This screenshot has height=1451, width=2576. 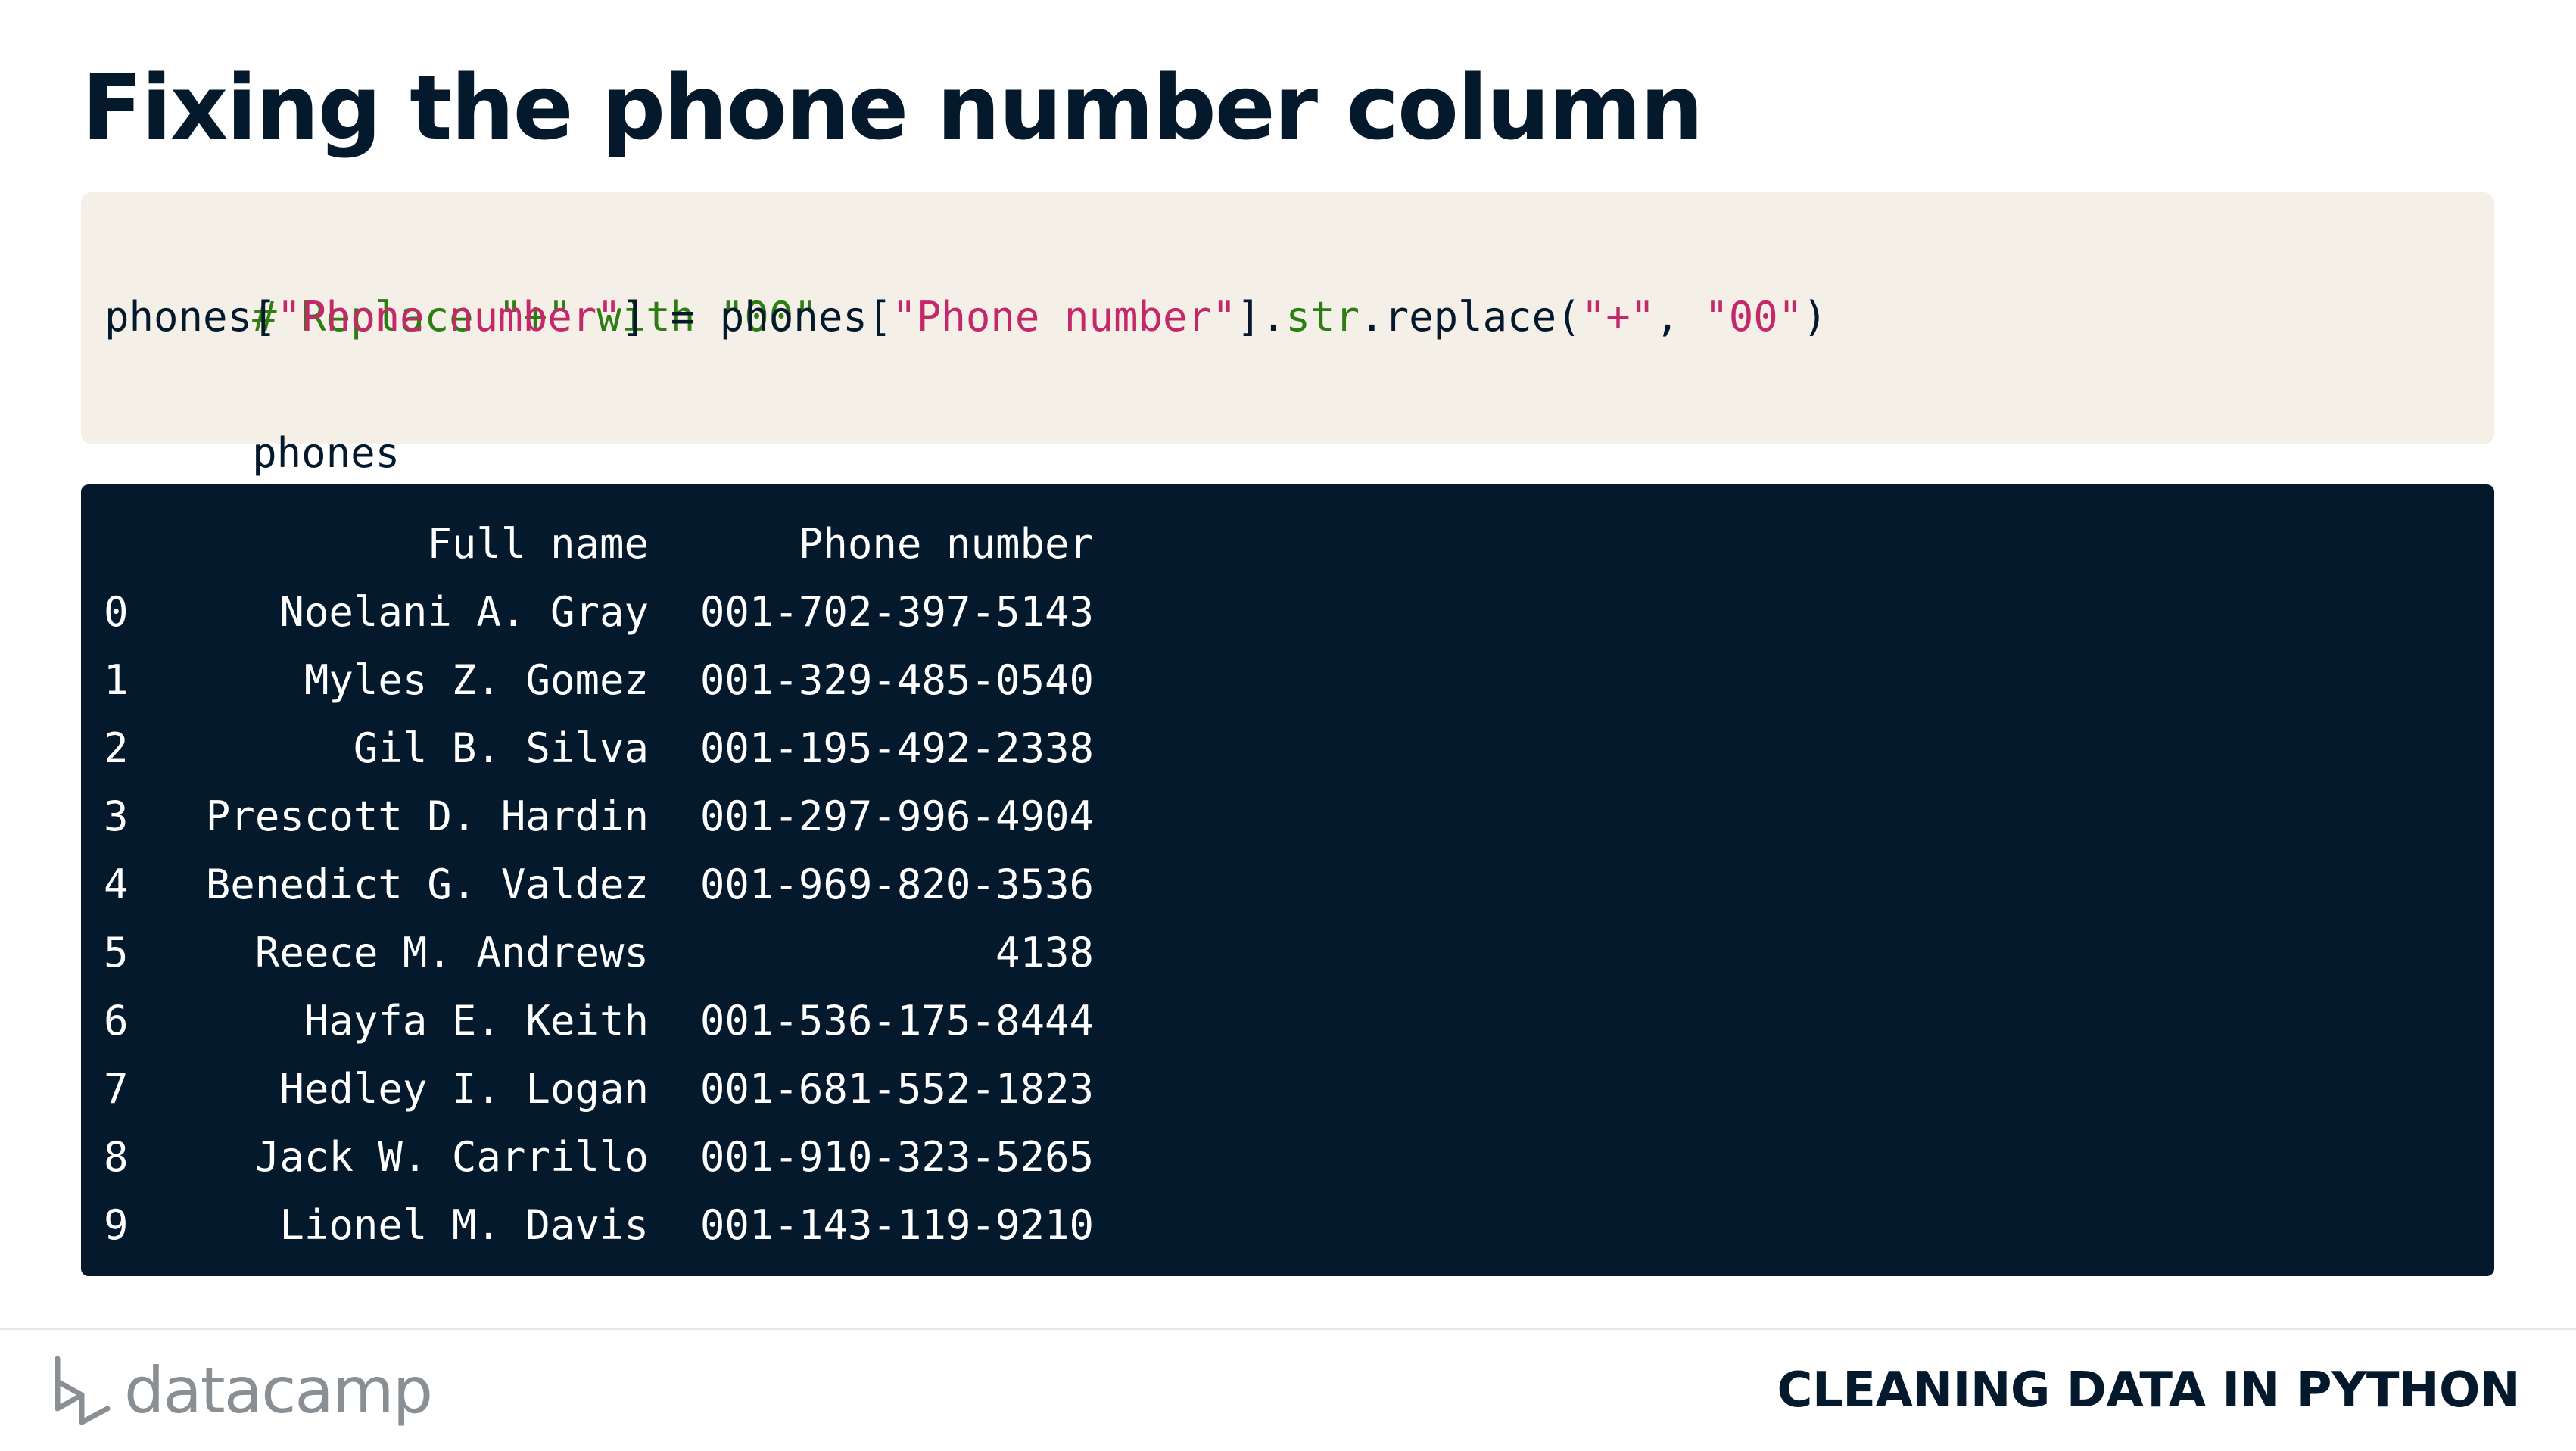 I want to click on row-full-name: Lionel M. Davis, so click(x=464, y=1225).